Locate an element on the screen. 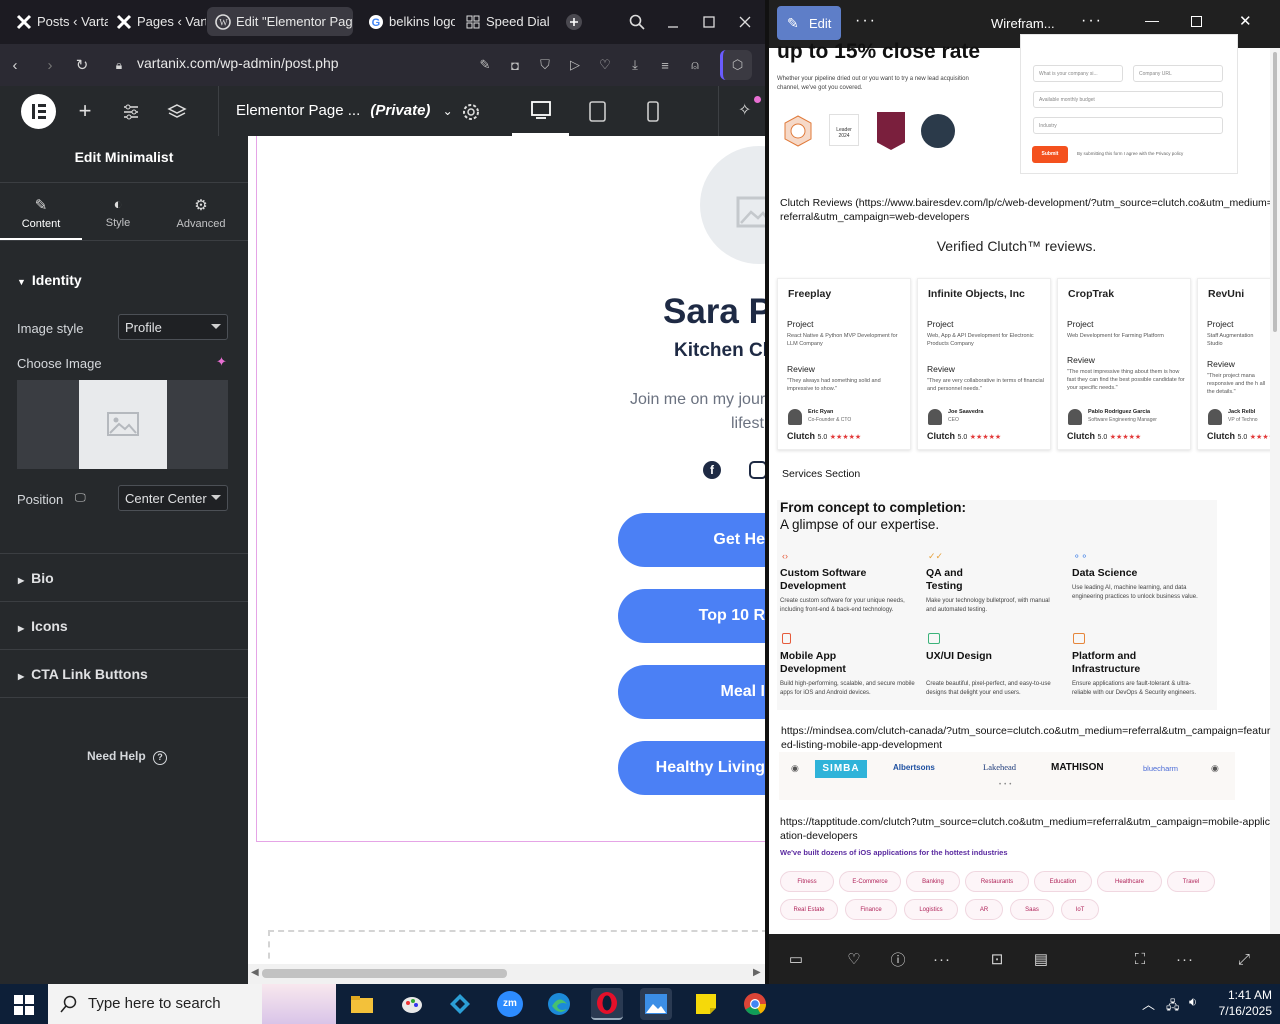 The width and height of the screenshot is (1280, 1024). extension-box-icon: ⬡ is located at coordinates (736, 65).